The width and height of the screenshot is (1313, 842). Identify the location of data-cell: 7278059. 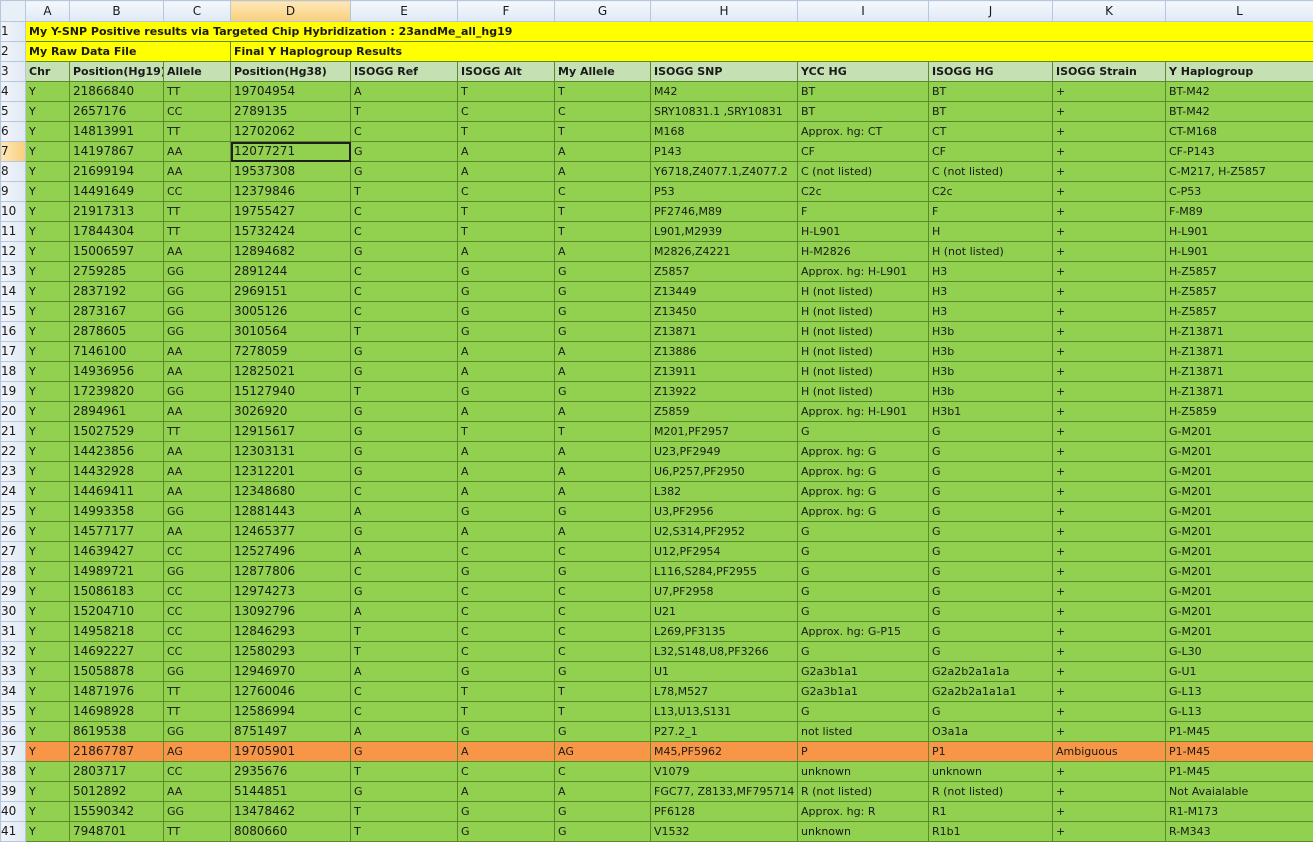
(290, 351).